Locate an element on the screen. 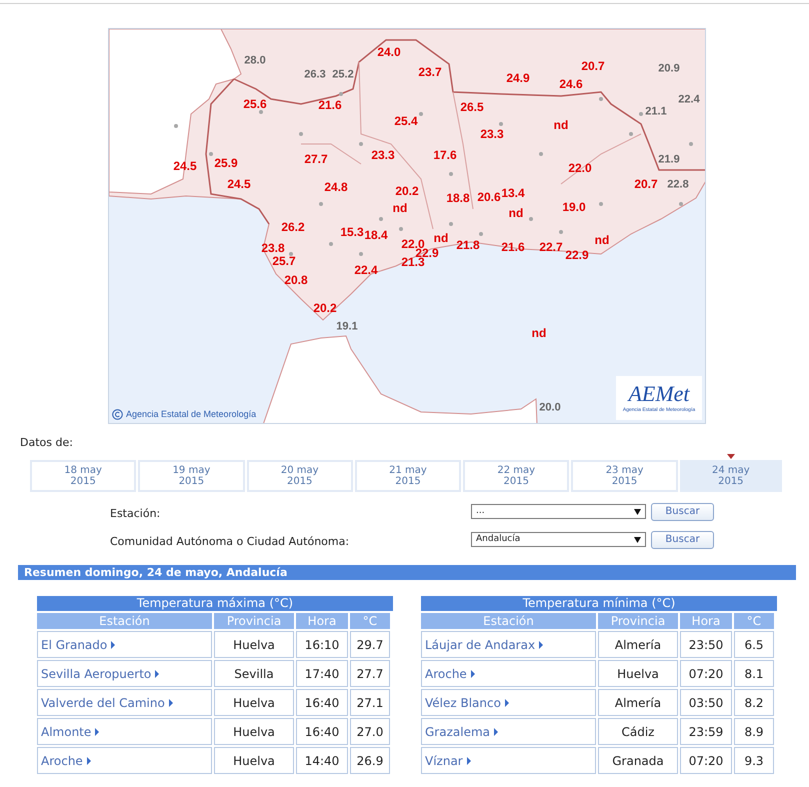  table-cell: 07:20 is located at coordinates (706, 760).